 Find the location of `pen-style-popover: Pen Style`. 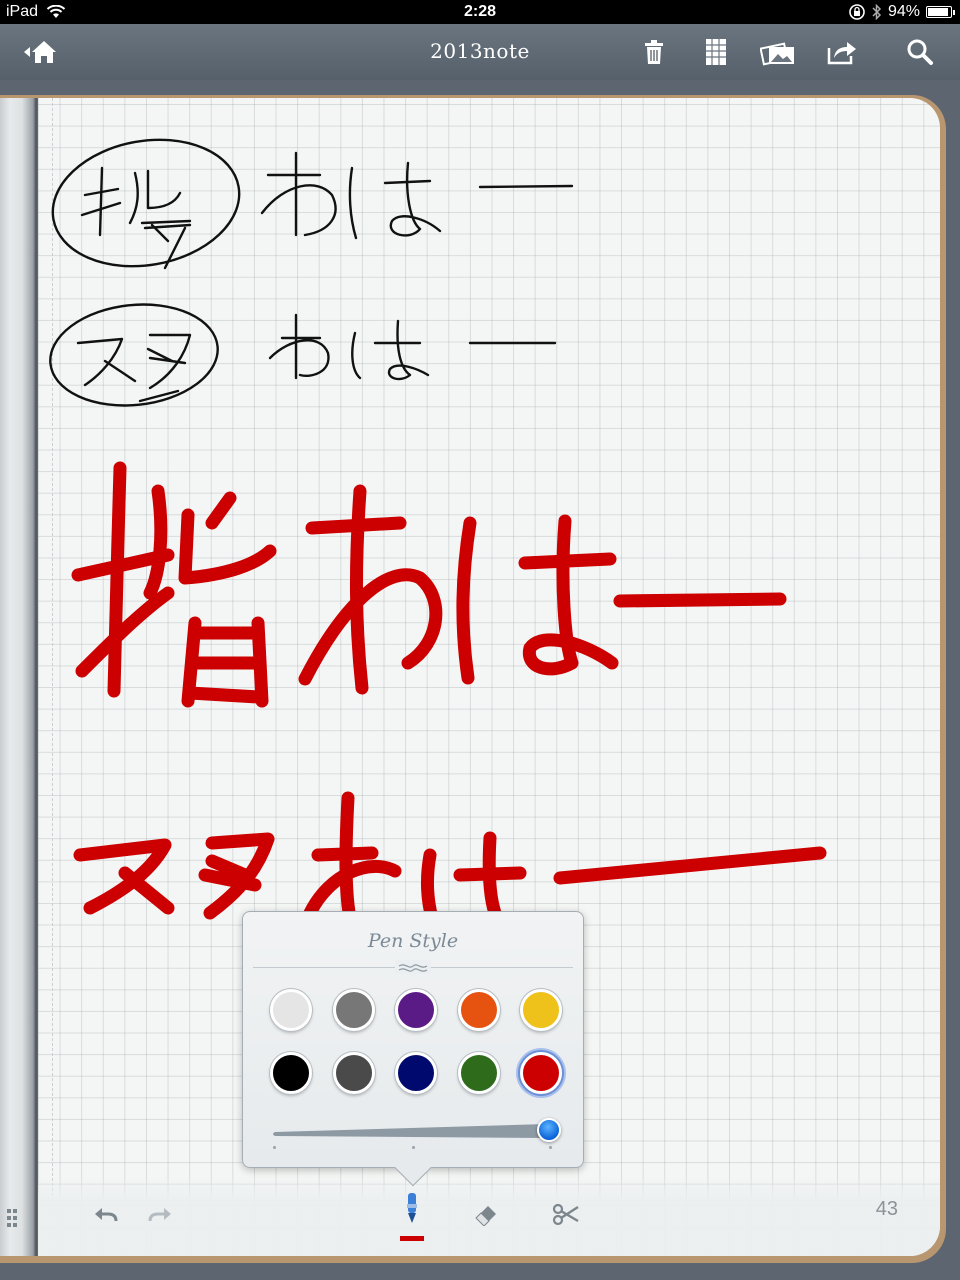

pen-style-popover: Pen Style is located at coordinates (413, 1049).